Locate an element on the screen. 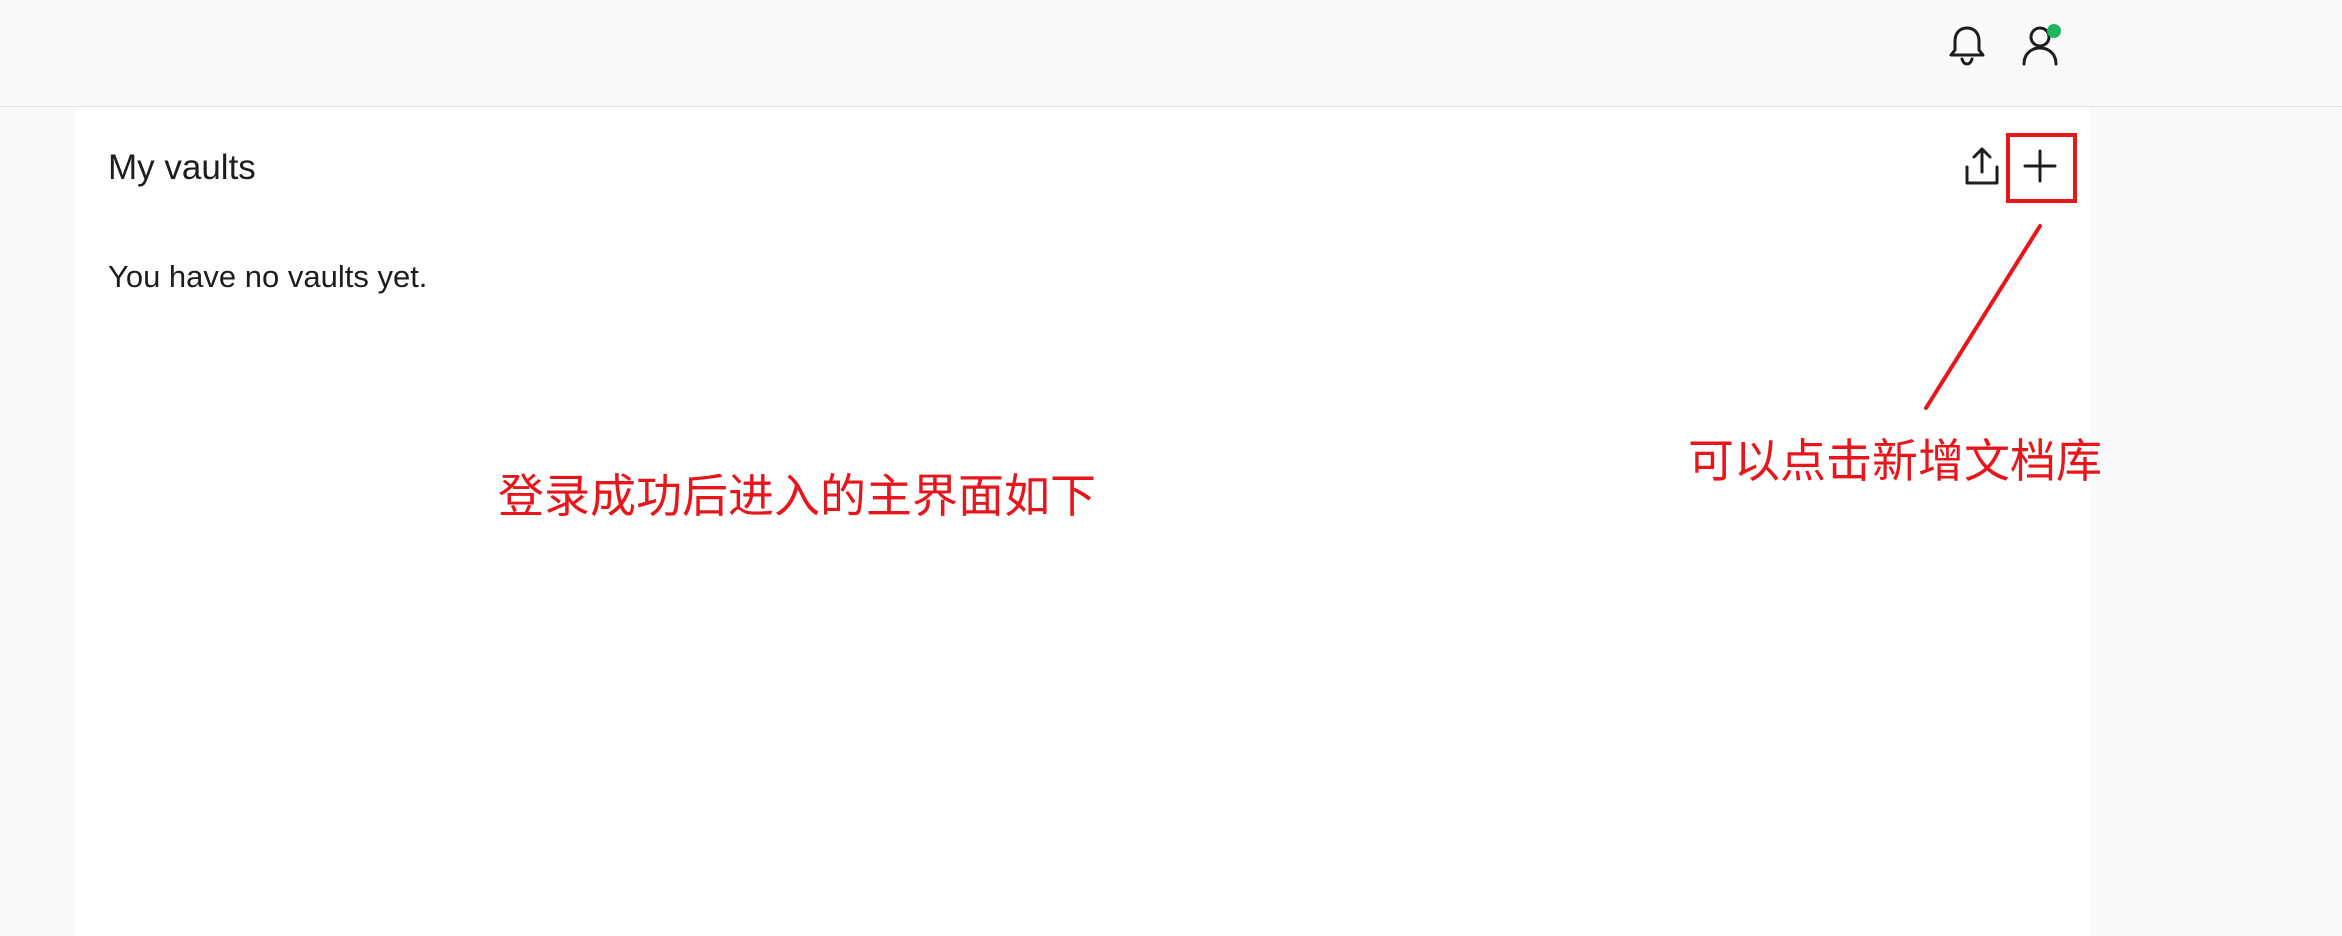 This screenshot has width=2342, height=936. page-title: My vaults is located at coordinates (182, 167).